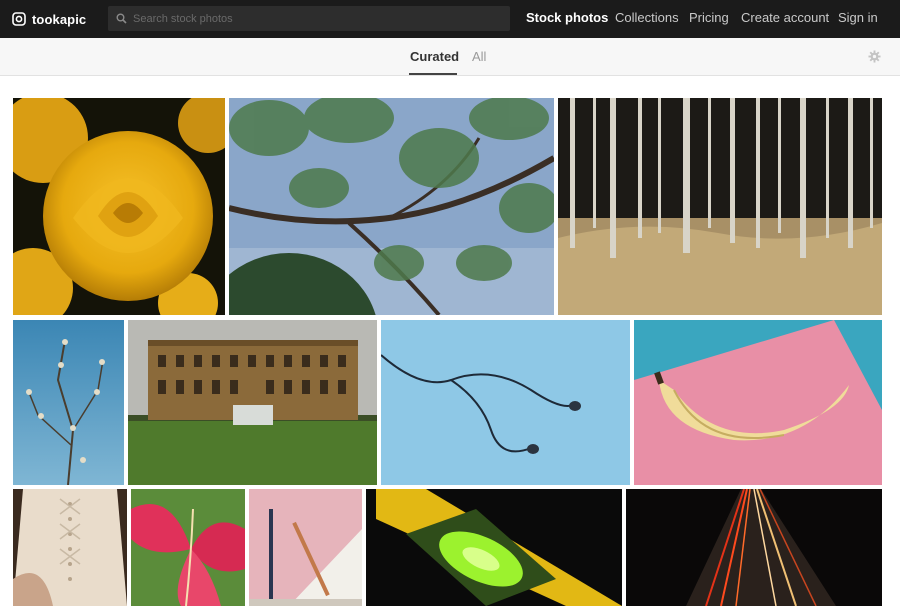  I want to click on photo-yellow-roses, so click(119, 206).